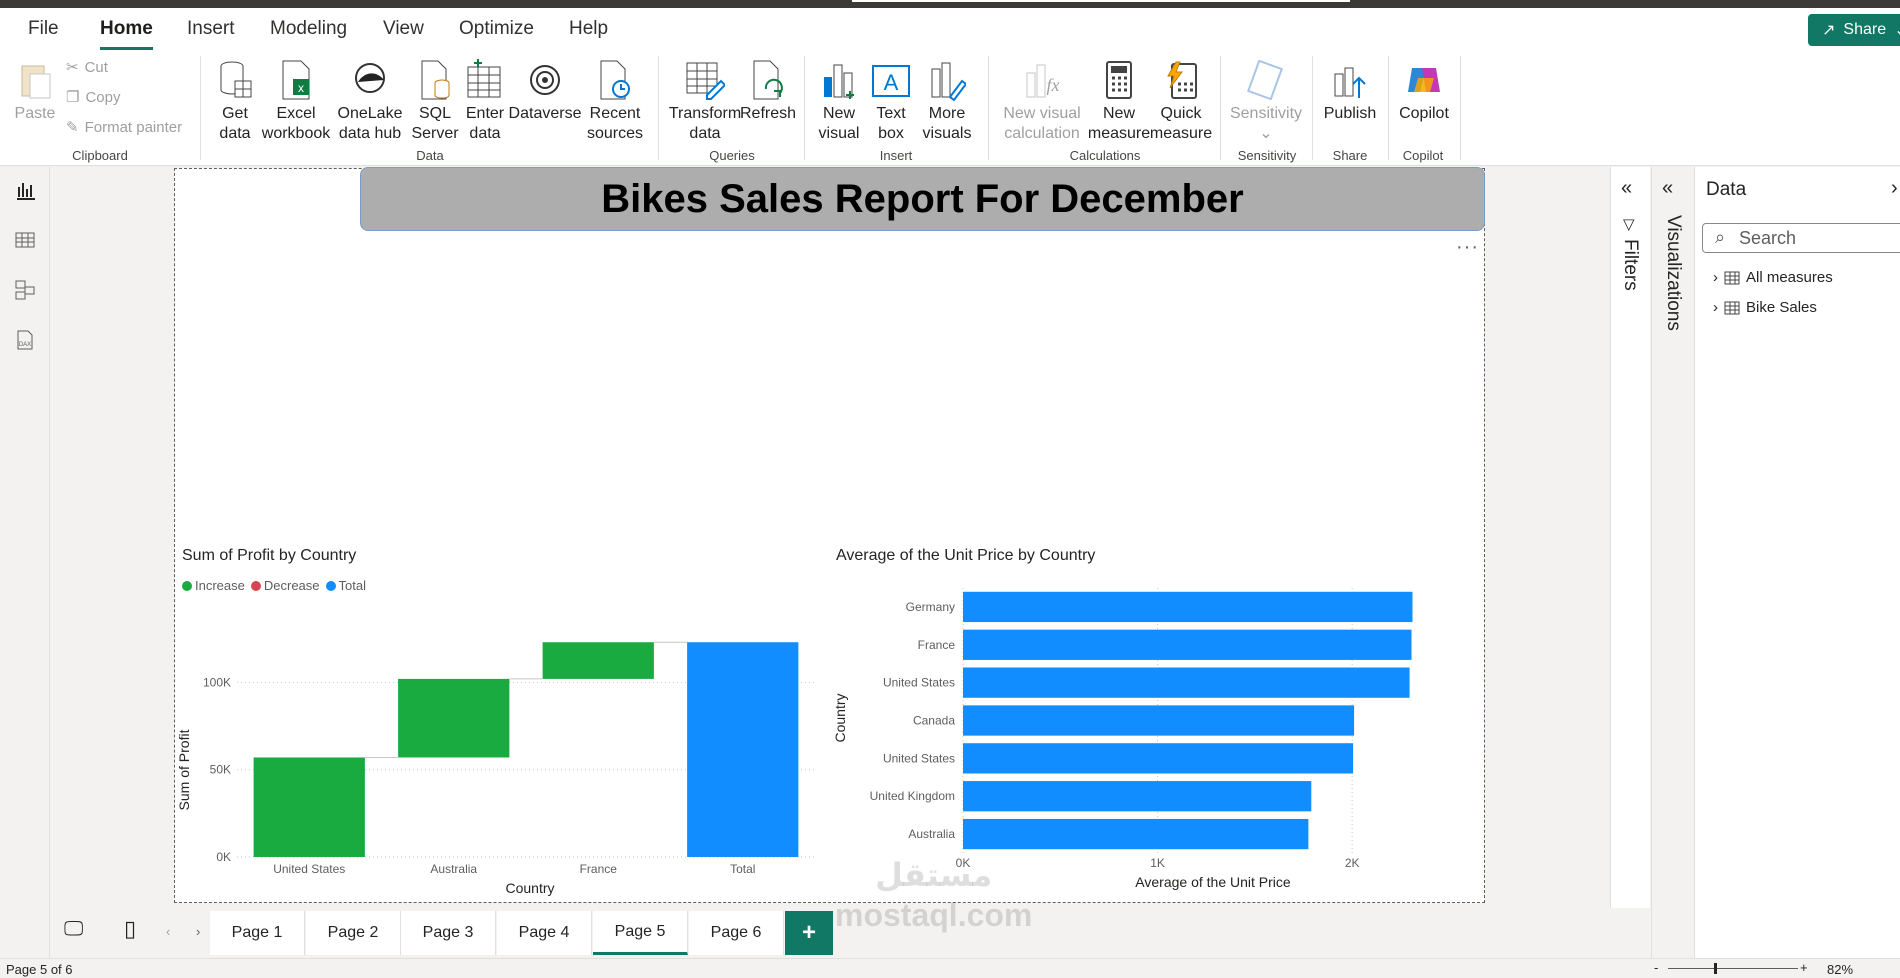 This screenshot has height=978, width=1900. I want to click on add-page-button: +, so click(809, 933).